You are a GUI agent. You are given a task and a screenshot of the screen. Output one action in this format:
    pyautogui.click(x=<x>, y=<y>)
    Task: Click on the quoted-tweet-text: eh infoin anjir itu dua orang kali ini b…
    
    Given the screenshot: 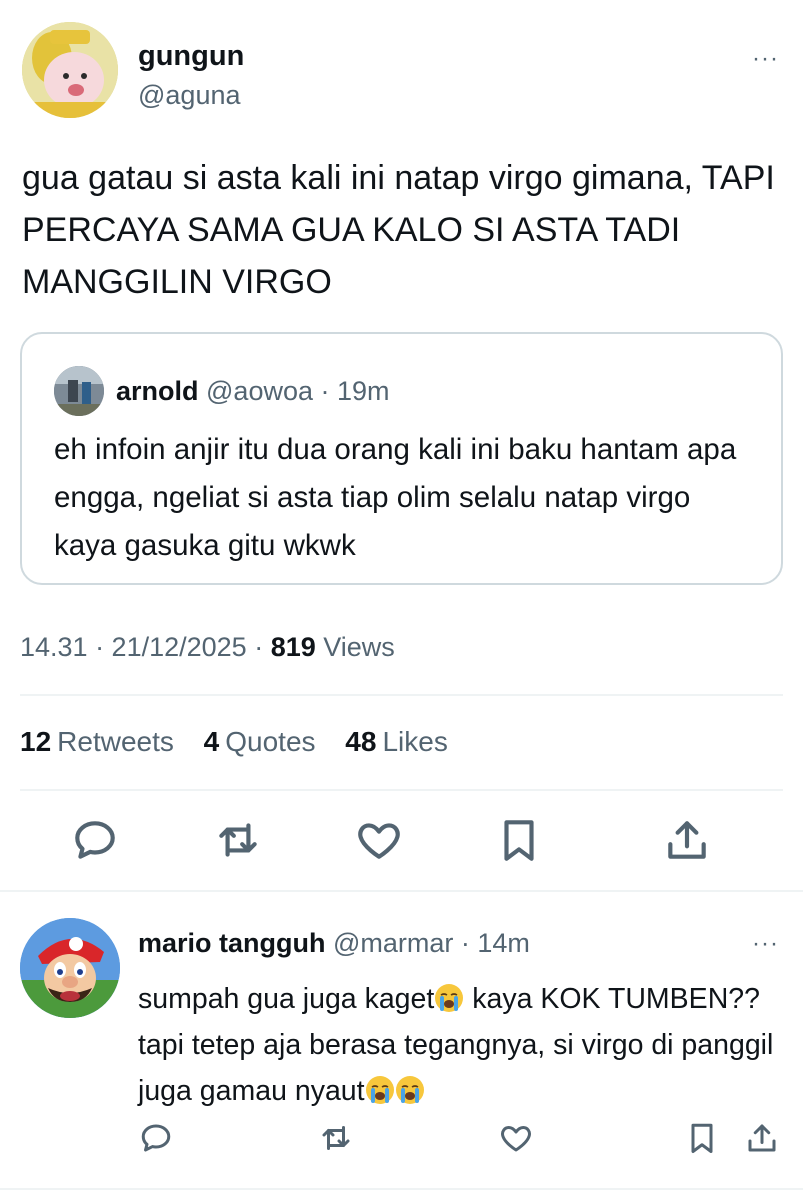 What is the action you would take?
    pyautogui.click(x=395, y=497)
    